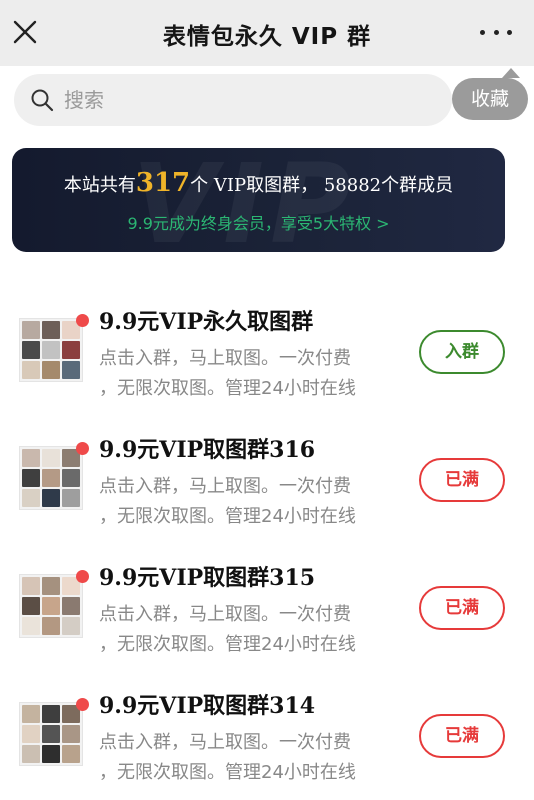 This screenshot has height=800, width=534. What do you see at coordinates (42, 100) in the screenshot?
I see `search-icon` at bounding box center [42, 100].